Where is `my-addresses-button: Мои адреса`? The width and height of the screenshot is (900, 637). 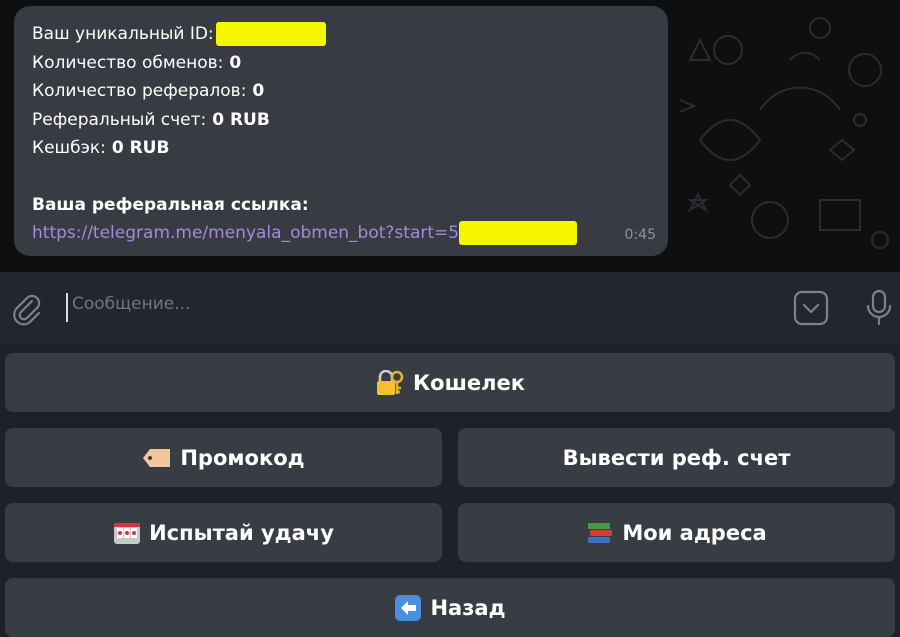
my-addresses-button: Мои адреса is located at coordinates (676, 532).